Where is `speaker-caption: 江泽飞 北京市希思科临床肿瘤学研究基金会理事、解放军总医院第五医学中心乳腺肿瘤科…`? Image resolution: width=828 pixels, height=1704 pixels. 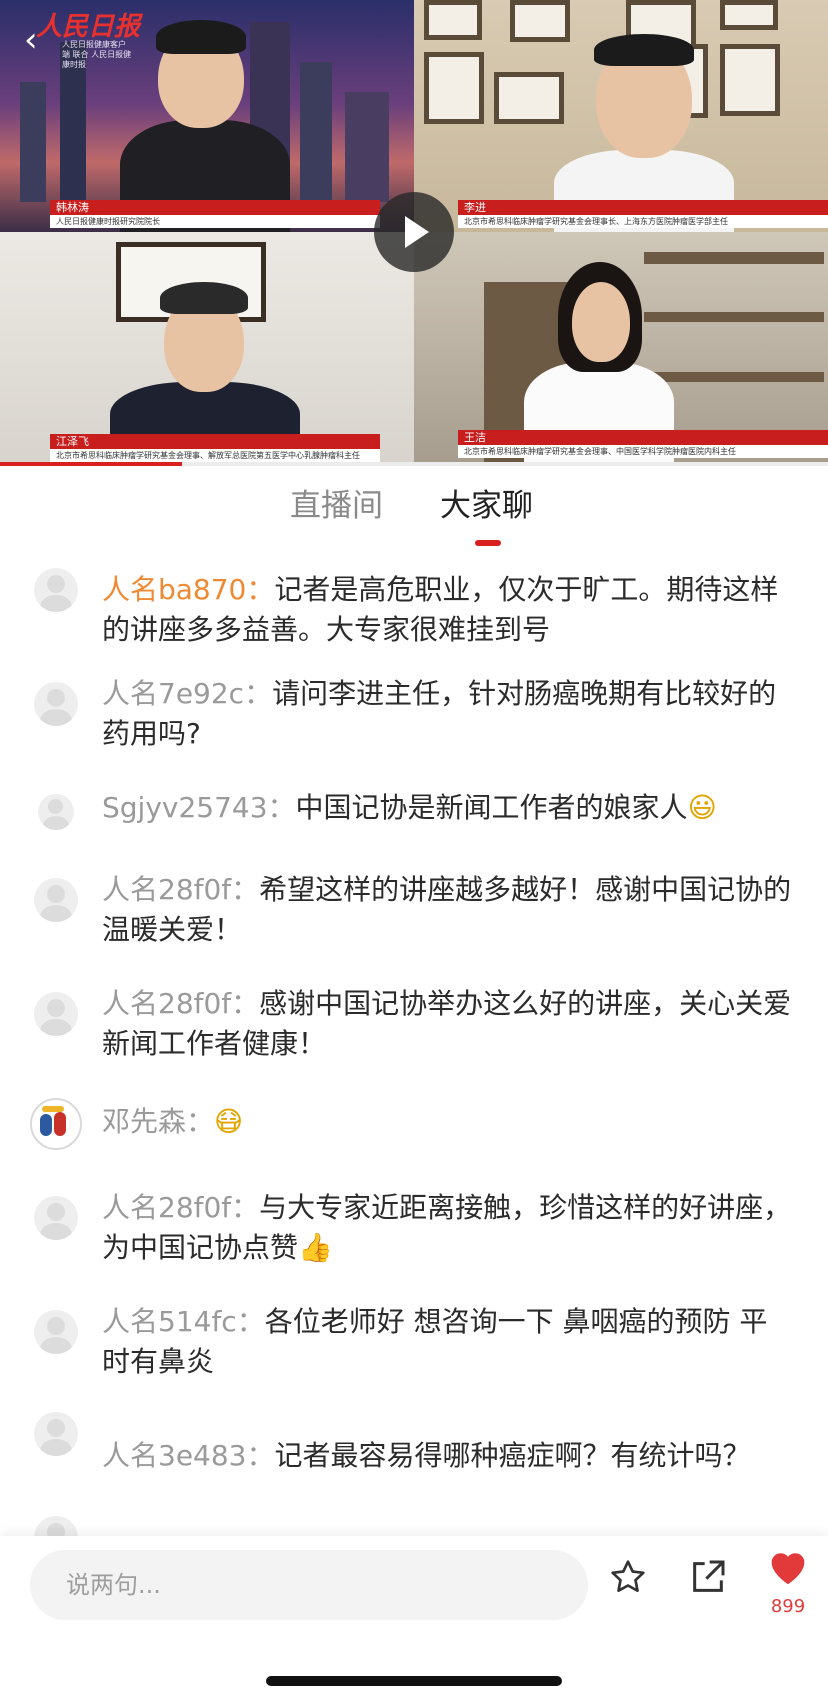 speaker-caption: 江泽飞 北京市希思科临床肿瘤学研究基金会理事、解放军总医院第五医学中心乳腺肿瘤科… is located at coordinates (215, 446).